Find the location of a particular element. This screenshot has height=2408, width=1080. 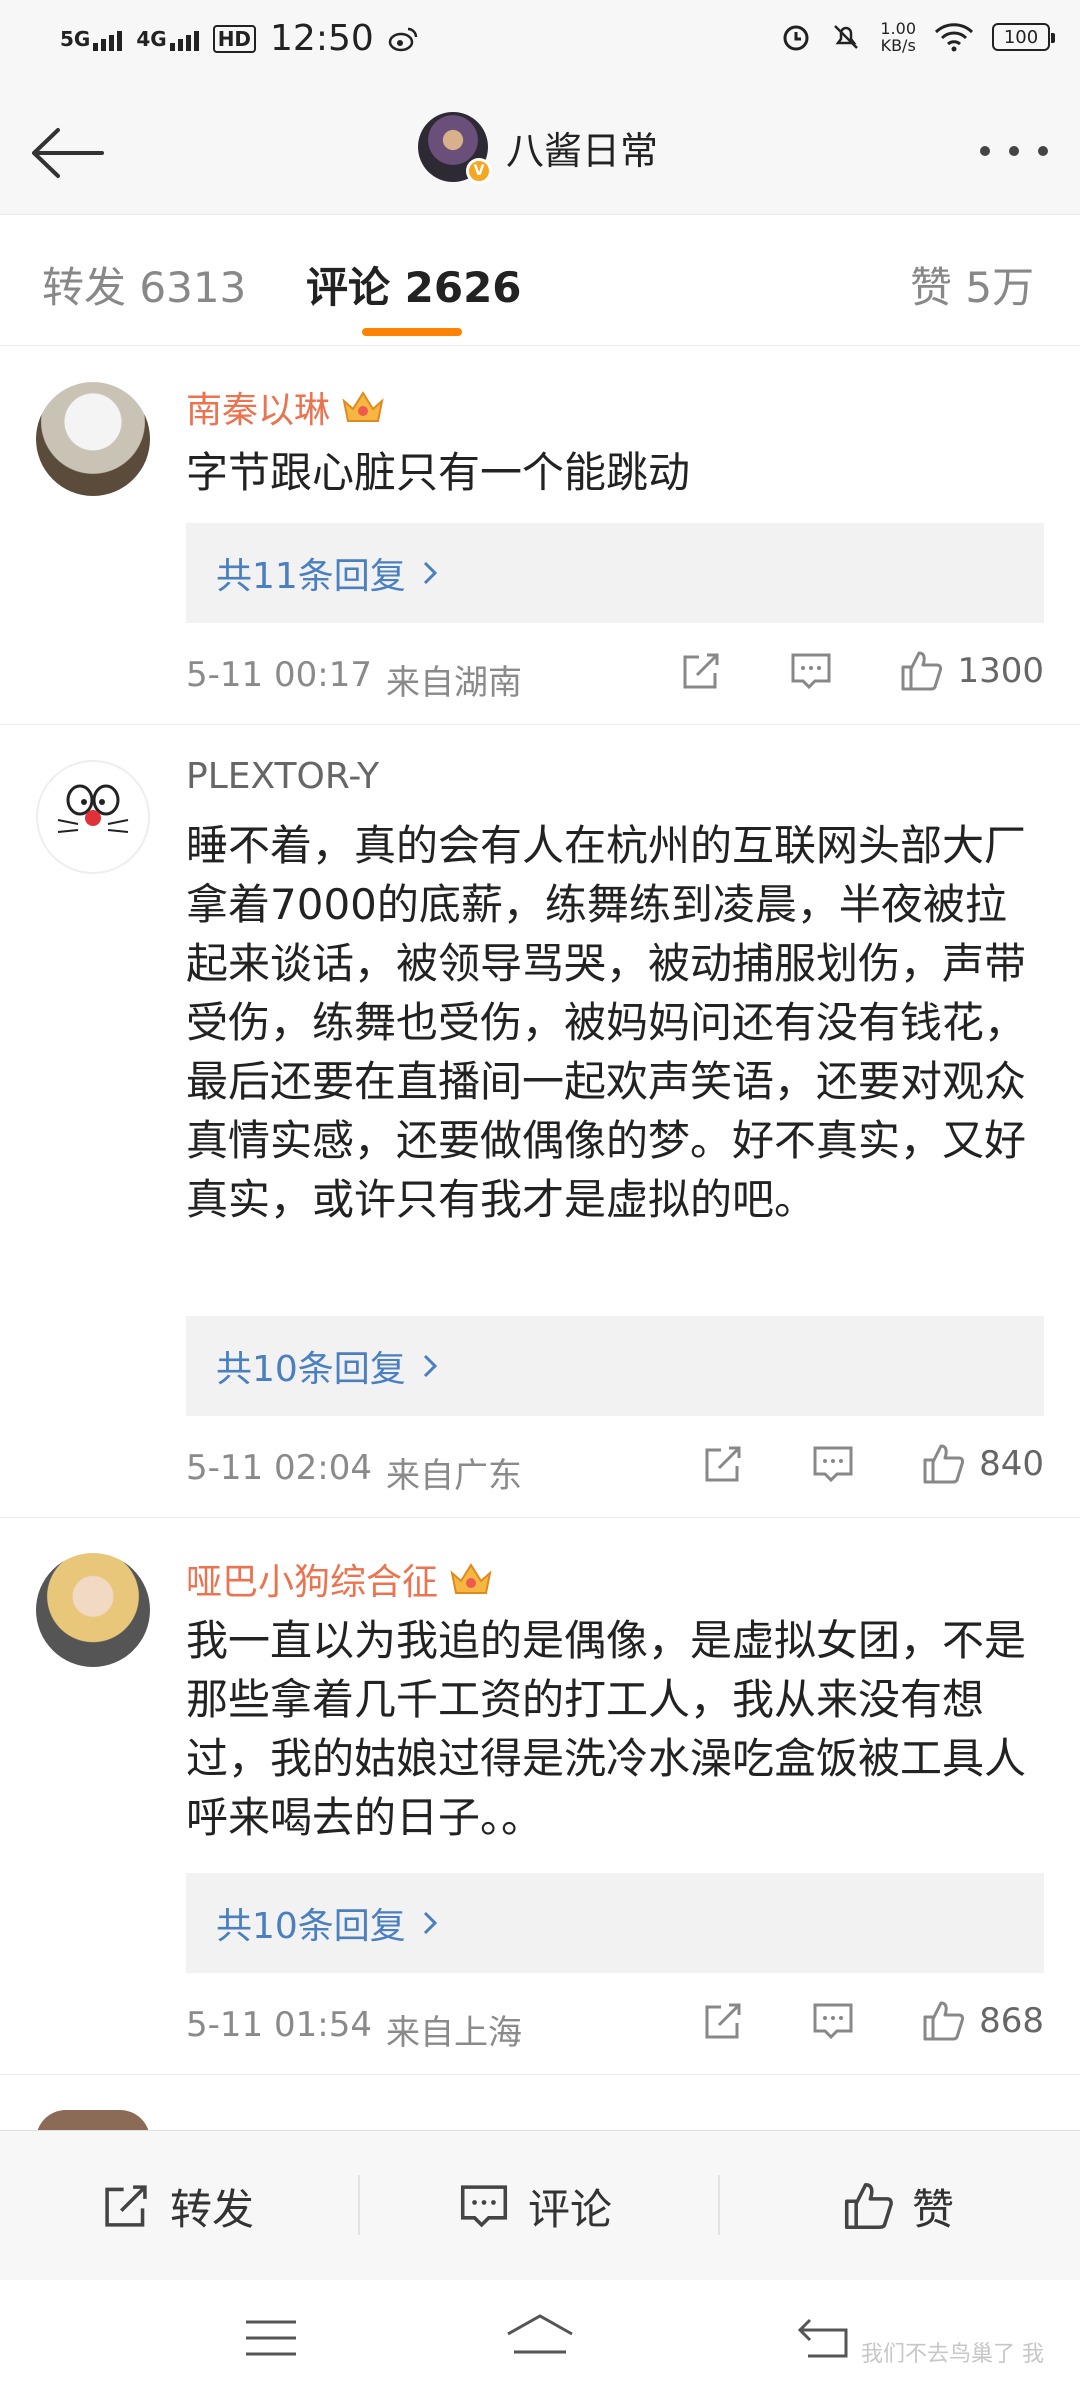

comment-meta: 5-11 02:04 来自广东 is located at coordinates (354, 1472).